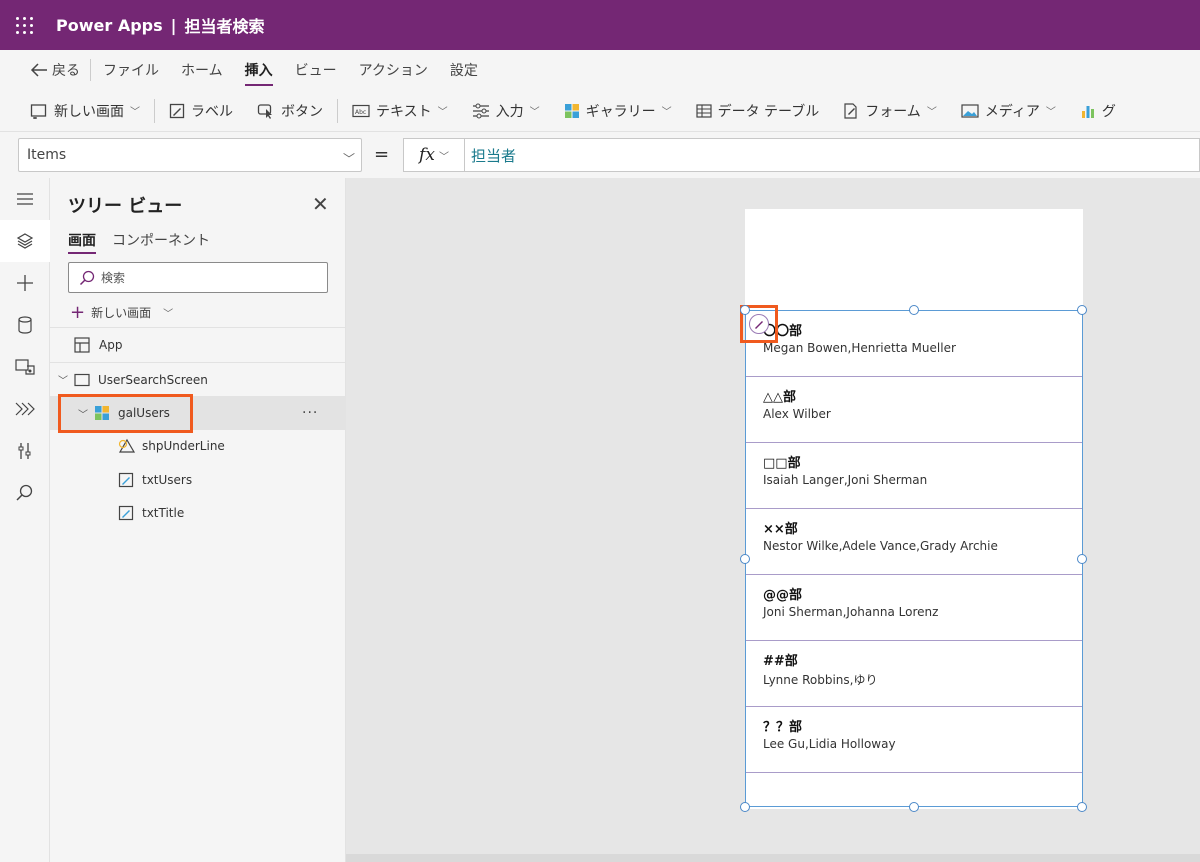 Image resolution: width=1200 pixels, height=862 pixels. What do you see at coordinates (25, 199) in the screenshot?
I see `hamburger-menu-icon` at bounding box center [25, 199].